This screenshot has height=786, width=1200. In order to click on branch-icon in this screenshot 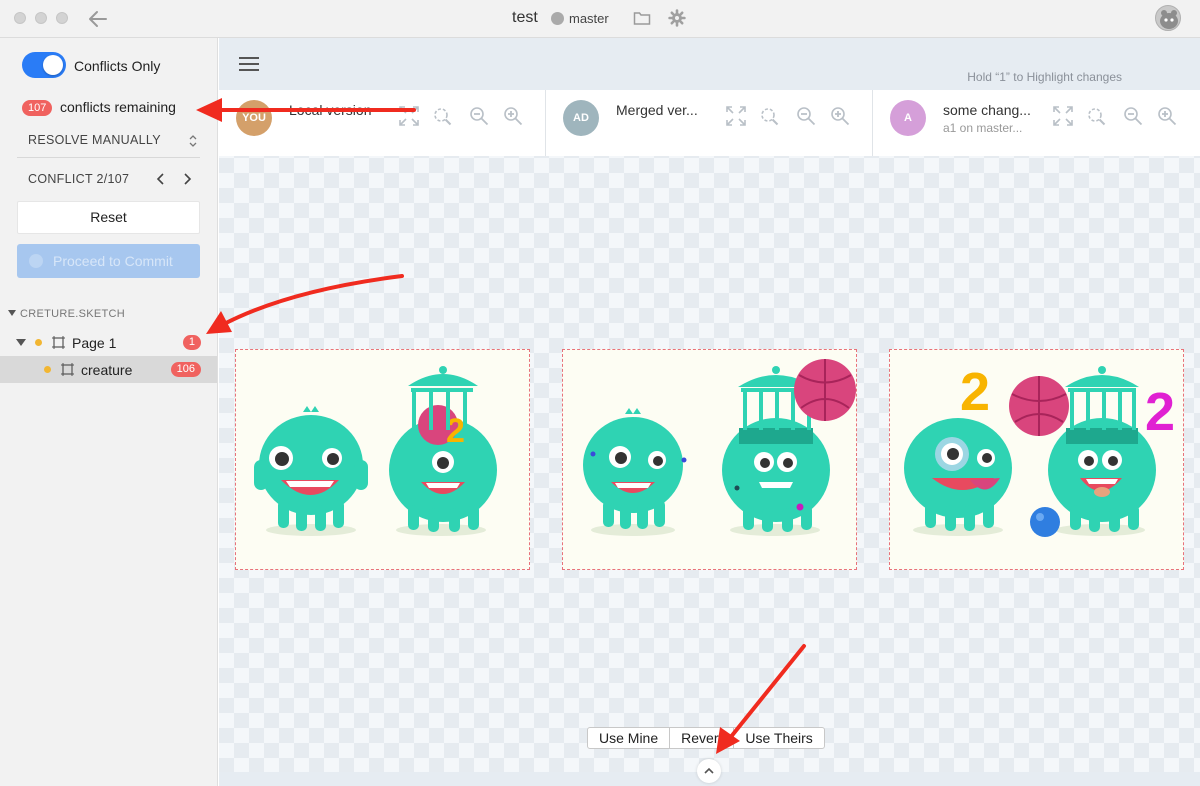, I will do `click(557, 18)`.